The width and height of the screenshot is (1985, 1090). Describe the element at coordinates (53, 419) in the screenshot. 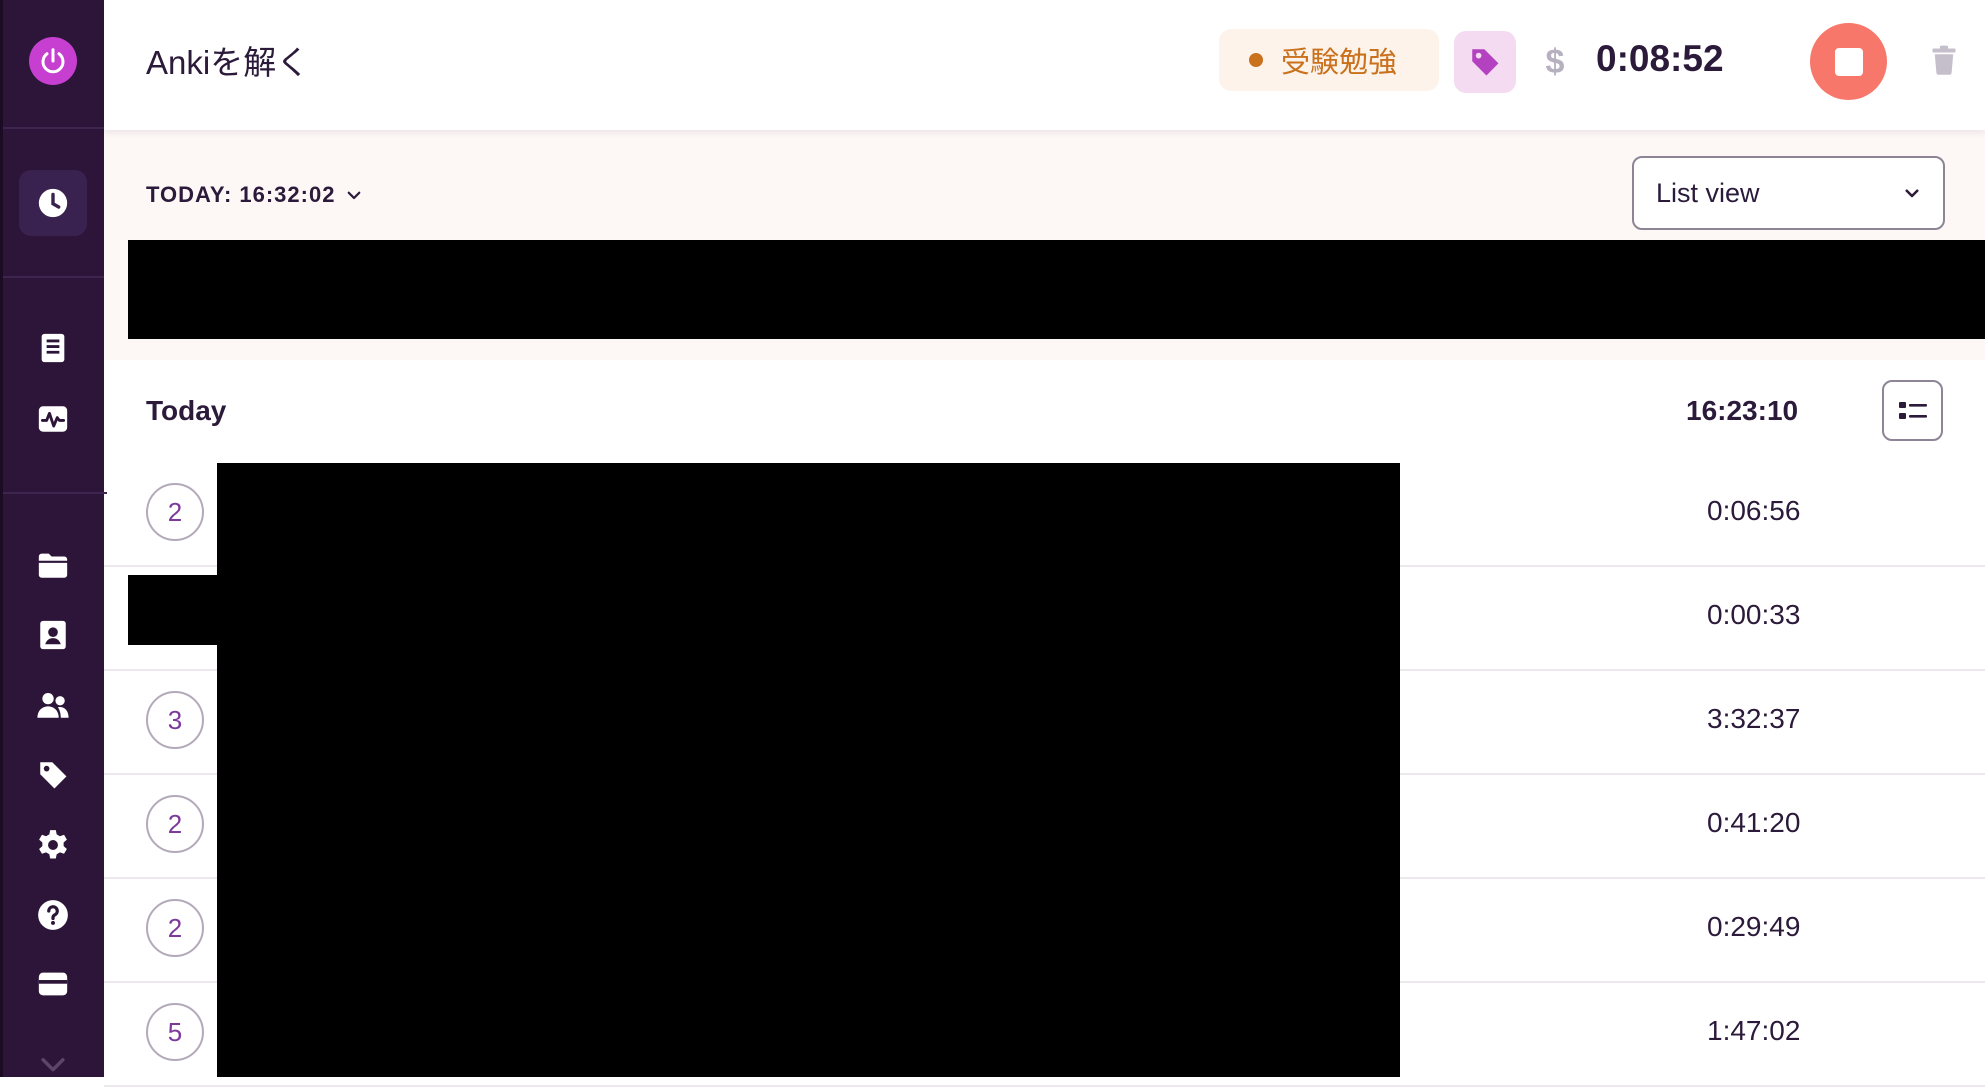

I see `activity-icon` at that location.